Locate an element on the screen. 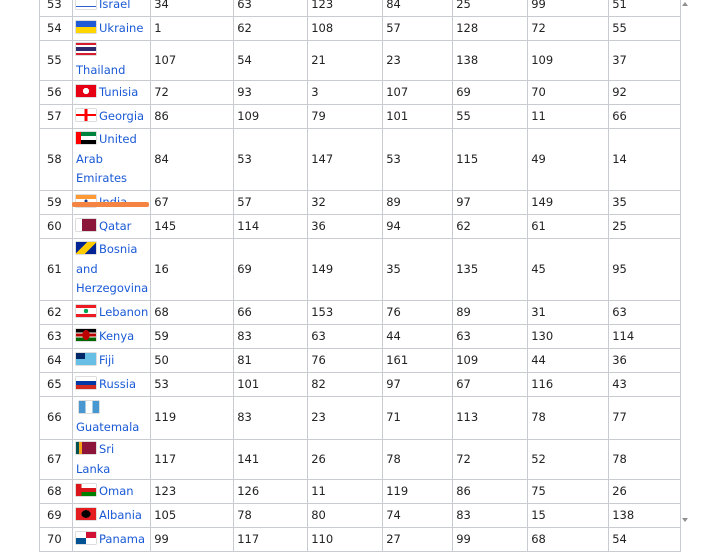 This screenshot has height=552, width=720. value-cell-3: 11 is located at coordinates (345, 491).